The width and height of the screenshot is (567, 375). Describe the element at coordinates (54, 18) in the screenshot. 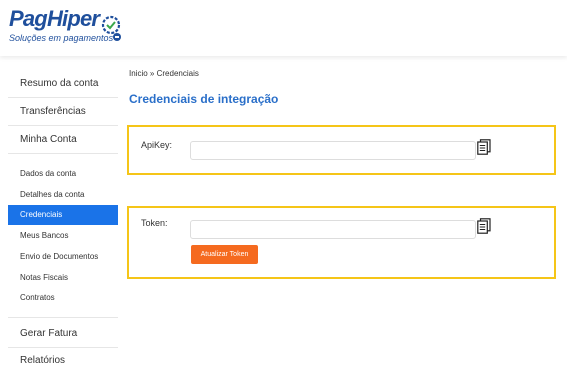

I see `logo-wordmark: PagHiper` at that location.